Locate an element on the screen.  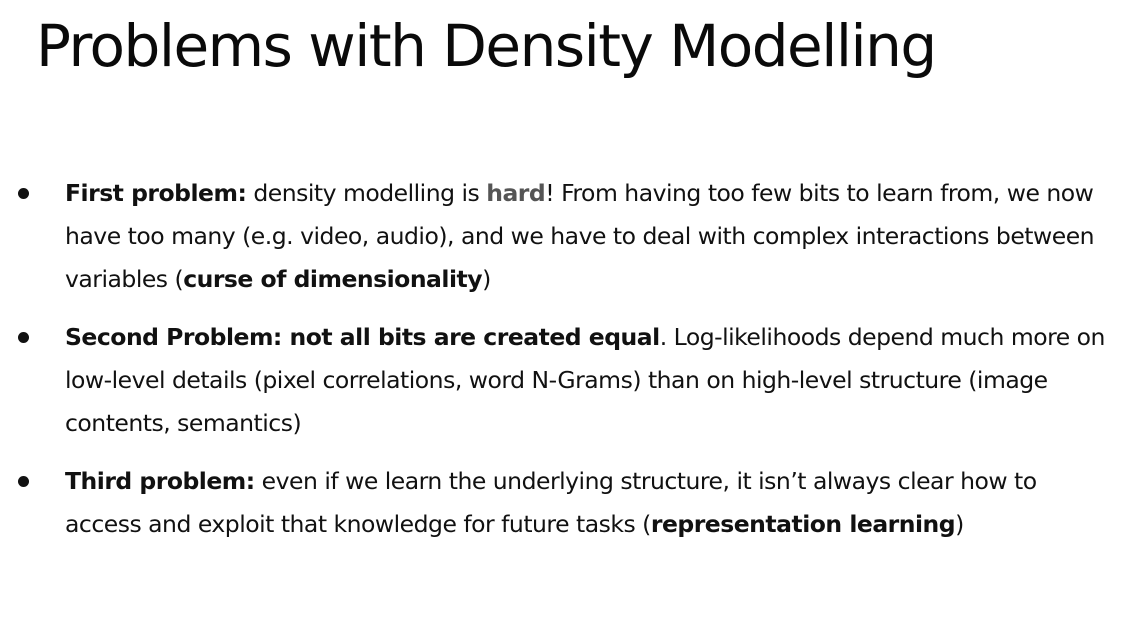
slide-title: Problems with Density Modelling is located at coordinates (486, 46).